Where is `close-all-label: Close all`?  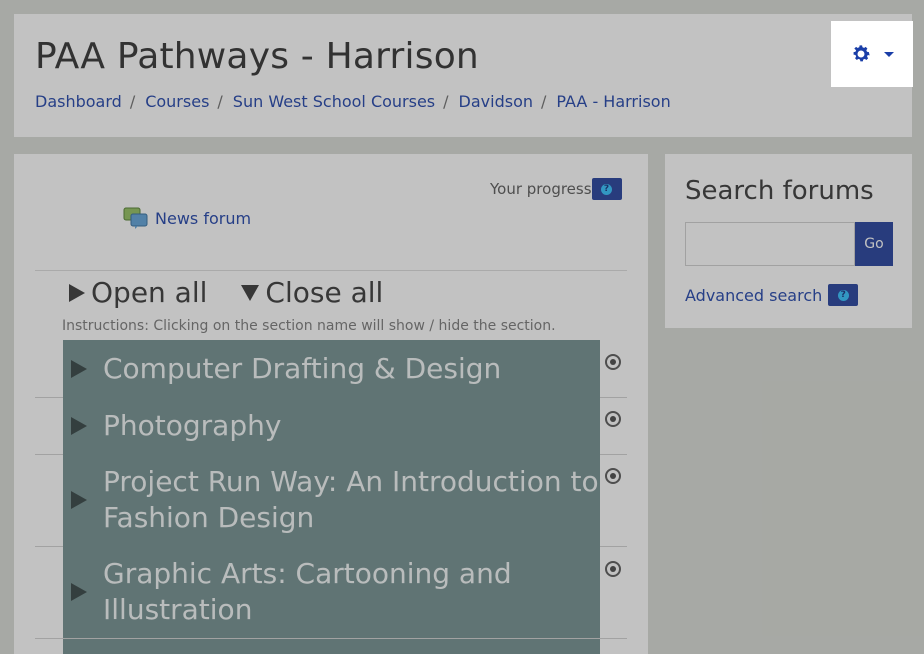 close-all-label: Close all is located at coordinates (324, 292).